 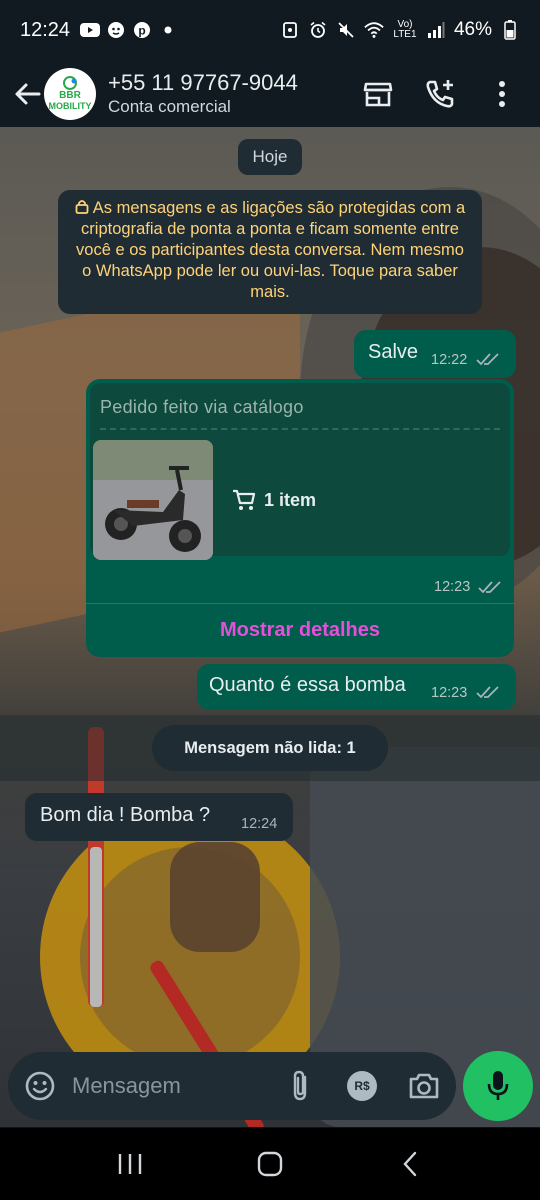 I want to click on attach-icon, so click(x=300, y=1085).